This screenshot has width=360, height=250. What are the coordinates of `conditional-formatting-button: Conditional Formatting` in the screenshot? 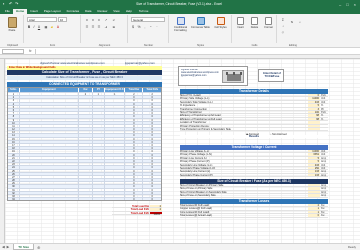 It's located at (180, 24).